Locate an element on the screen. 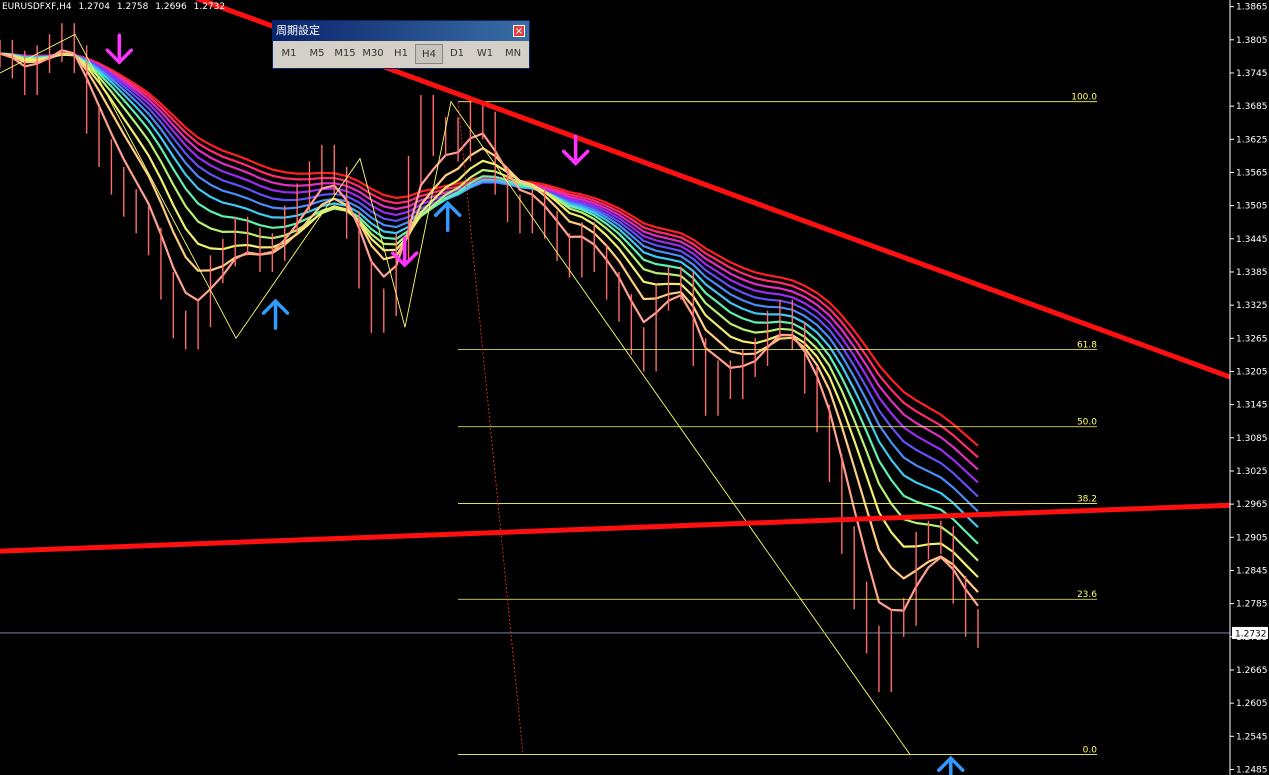 The height and width of the screenshot is (775, 1269). period-settings-panel: 周期設定 × M1 M5 M15 M30 H1 H4 D1 W1 MN is located at coordinates (401, 44).